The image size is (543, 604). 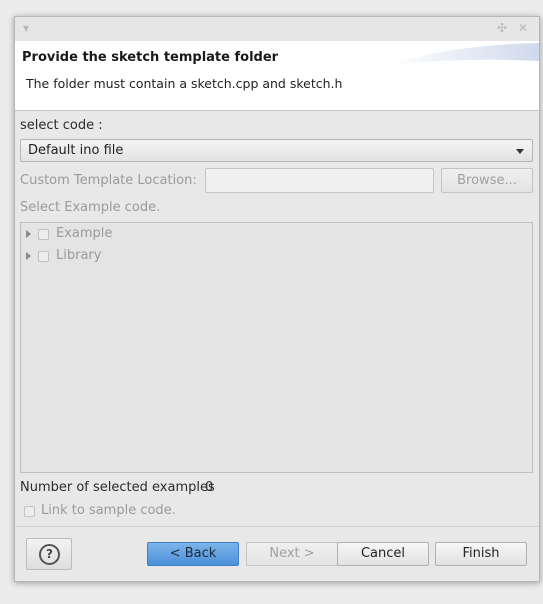 What do you see at coordinates (277, 29) in the screenshot?
I see `title-bar: ▾ ✣ ✕` at bounding box center [277, 29].